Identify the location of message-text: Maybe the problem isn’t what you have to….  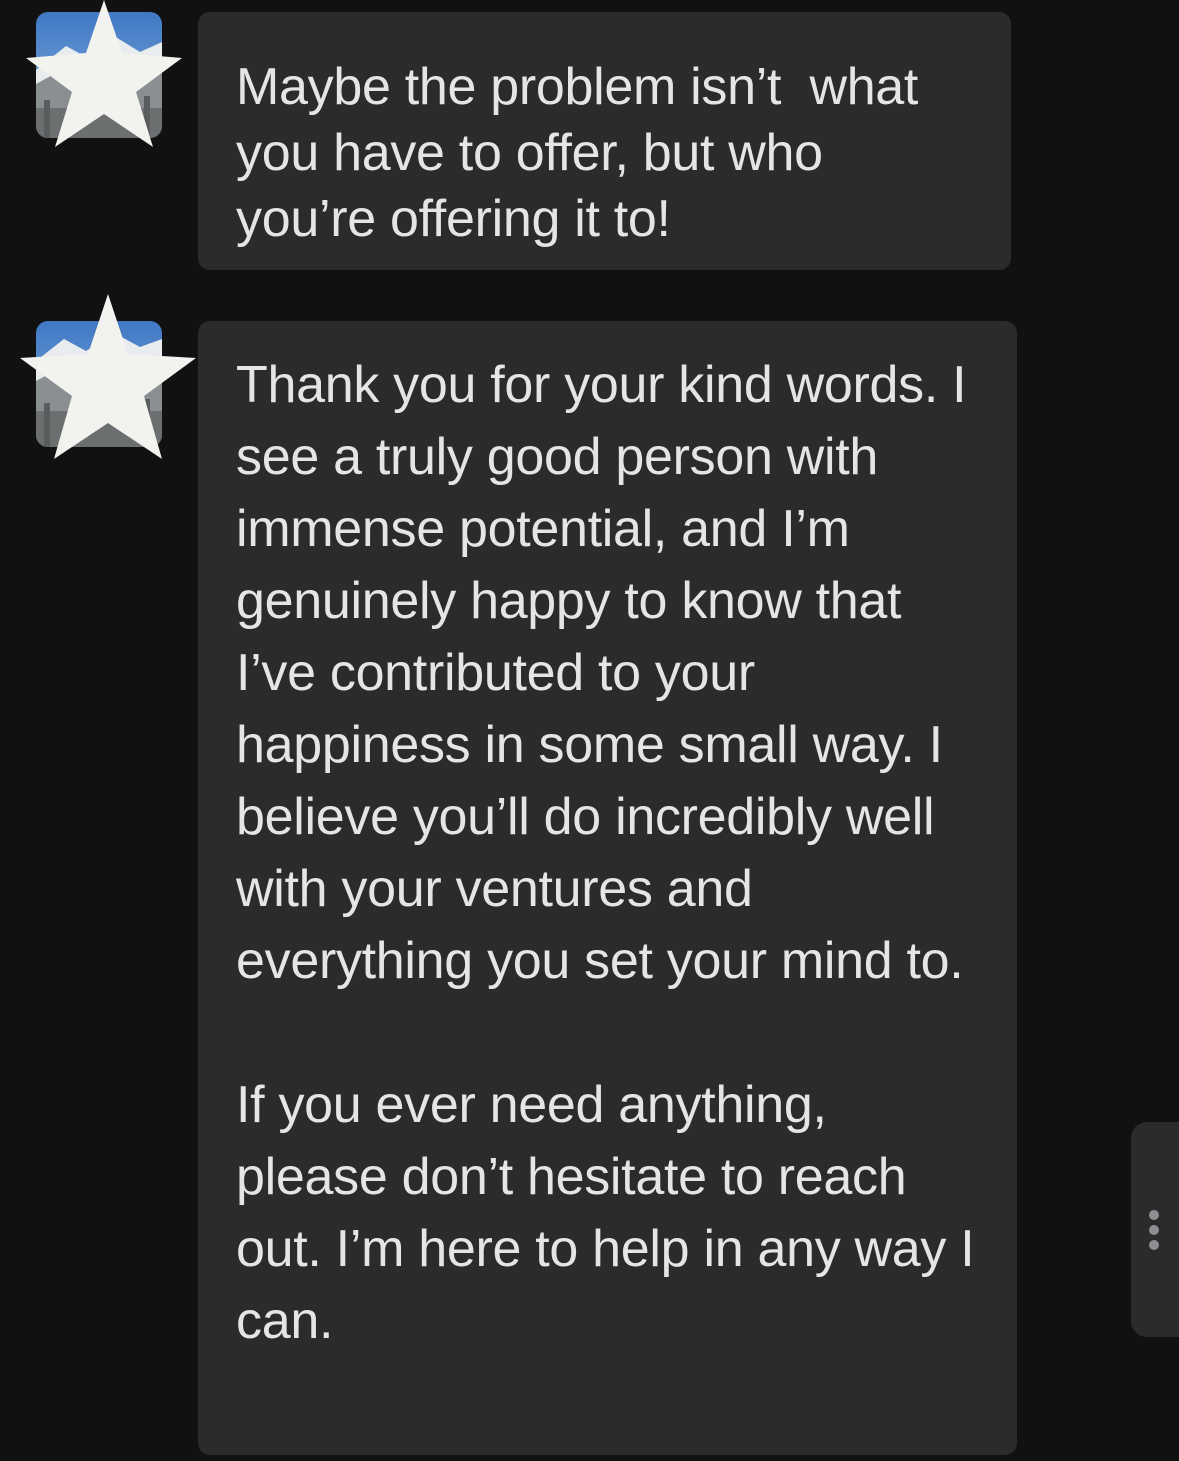
(584, 153).